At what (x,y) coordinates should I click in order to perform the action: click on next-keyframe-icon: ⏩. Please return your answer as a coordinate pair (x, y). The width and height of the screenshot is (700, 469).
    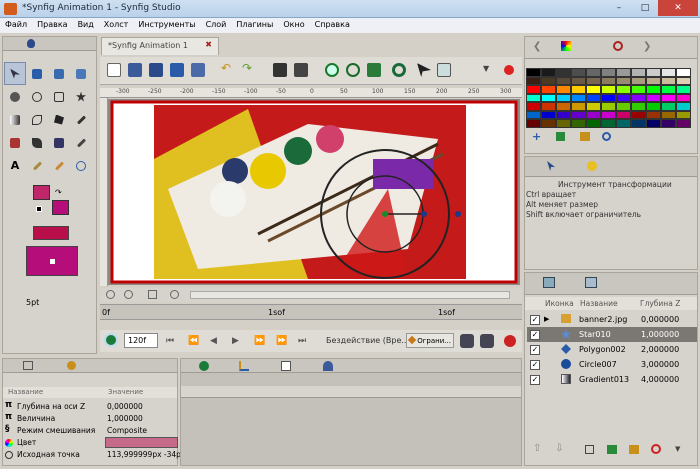
    Looking at the image, I should click on (281, 341).